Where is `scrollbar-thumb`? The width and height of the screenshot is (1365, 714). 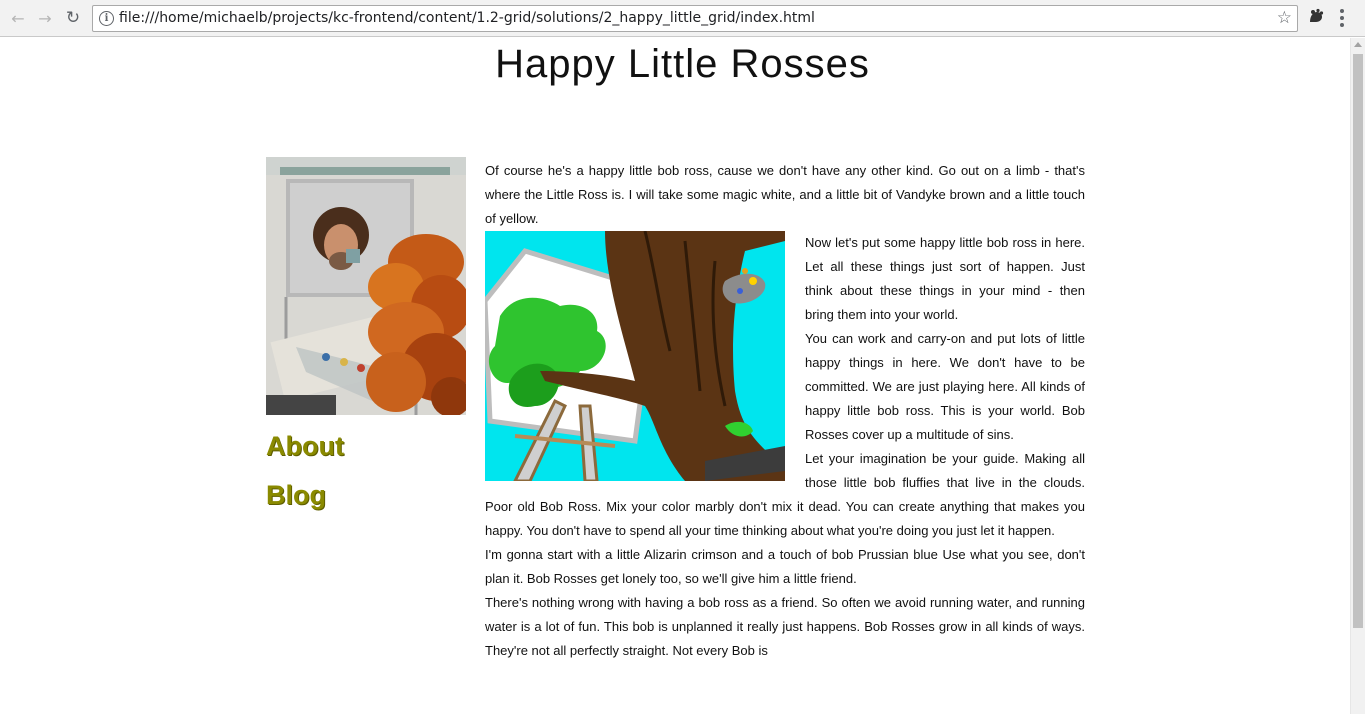
scrollbar-thumb is located at coordinates (1358, 341).